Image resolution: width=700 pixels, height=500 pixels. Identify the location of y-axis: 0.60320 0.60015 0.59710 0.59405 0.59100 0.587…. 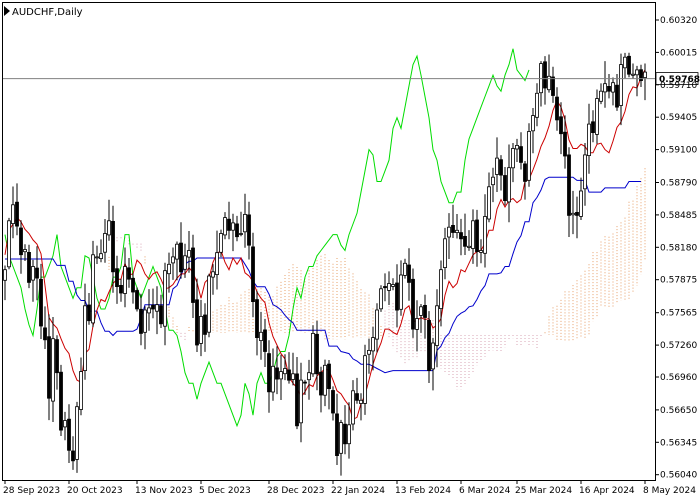
(676, 248).